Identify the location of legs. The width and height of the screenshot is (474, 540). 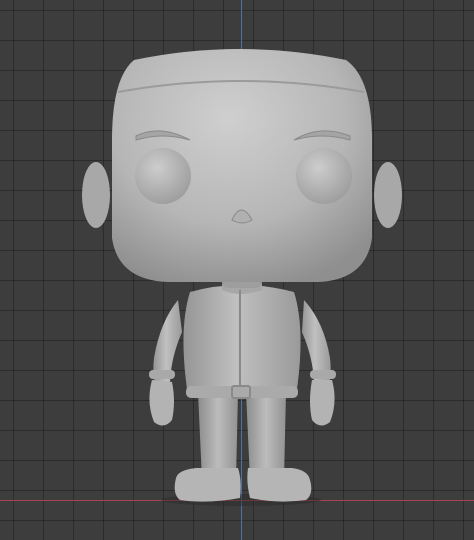
(243, 447).